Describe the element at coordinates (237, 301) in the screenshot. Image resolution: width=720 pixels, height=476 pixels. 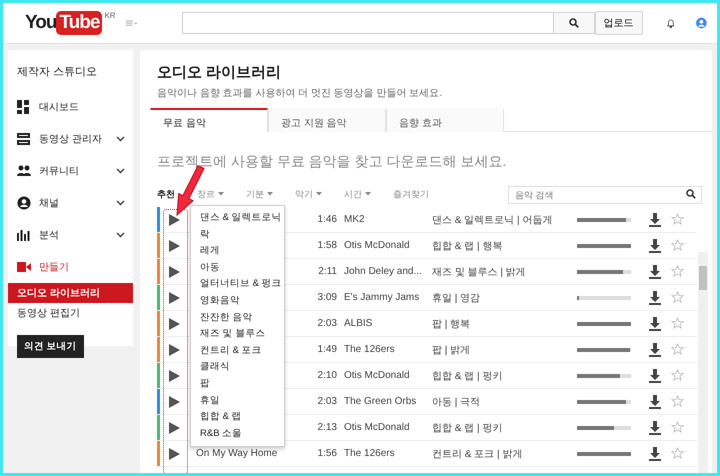
I see `menu-item: 영화음악` at that location.